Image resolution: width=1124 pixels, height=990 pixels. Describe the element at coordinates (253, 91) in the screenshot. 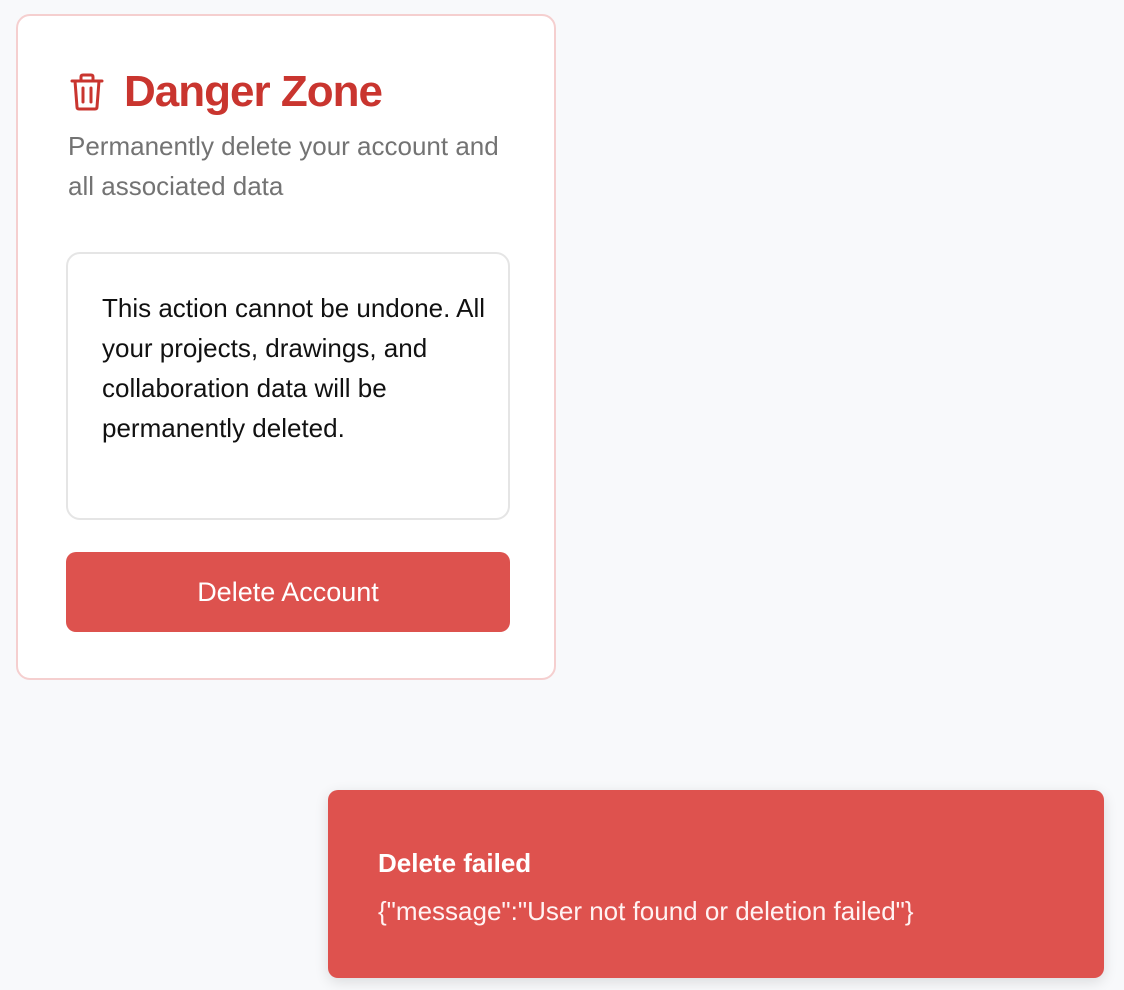

I see `danger-zone-title: Danger Zone` at that location.